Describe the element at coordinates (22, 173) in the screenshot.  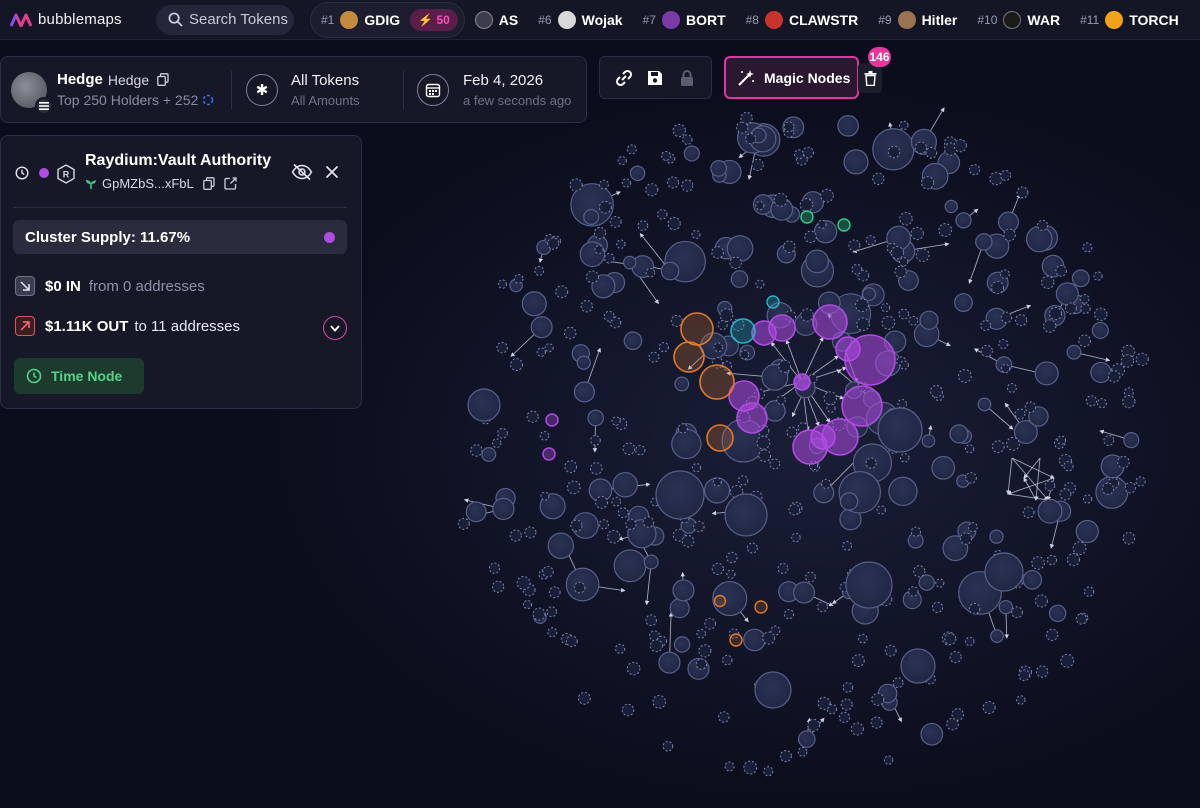
I see `clock-icon` at that location.